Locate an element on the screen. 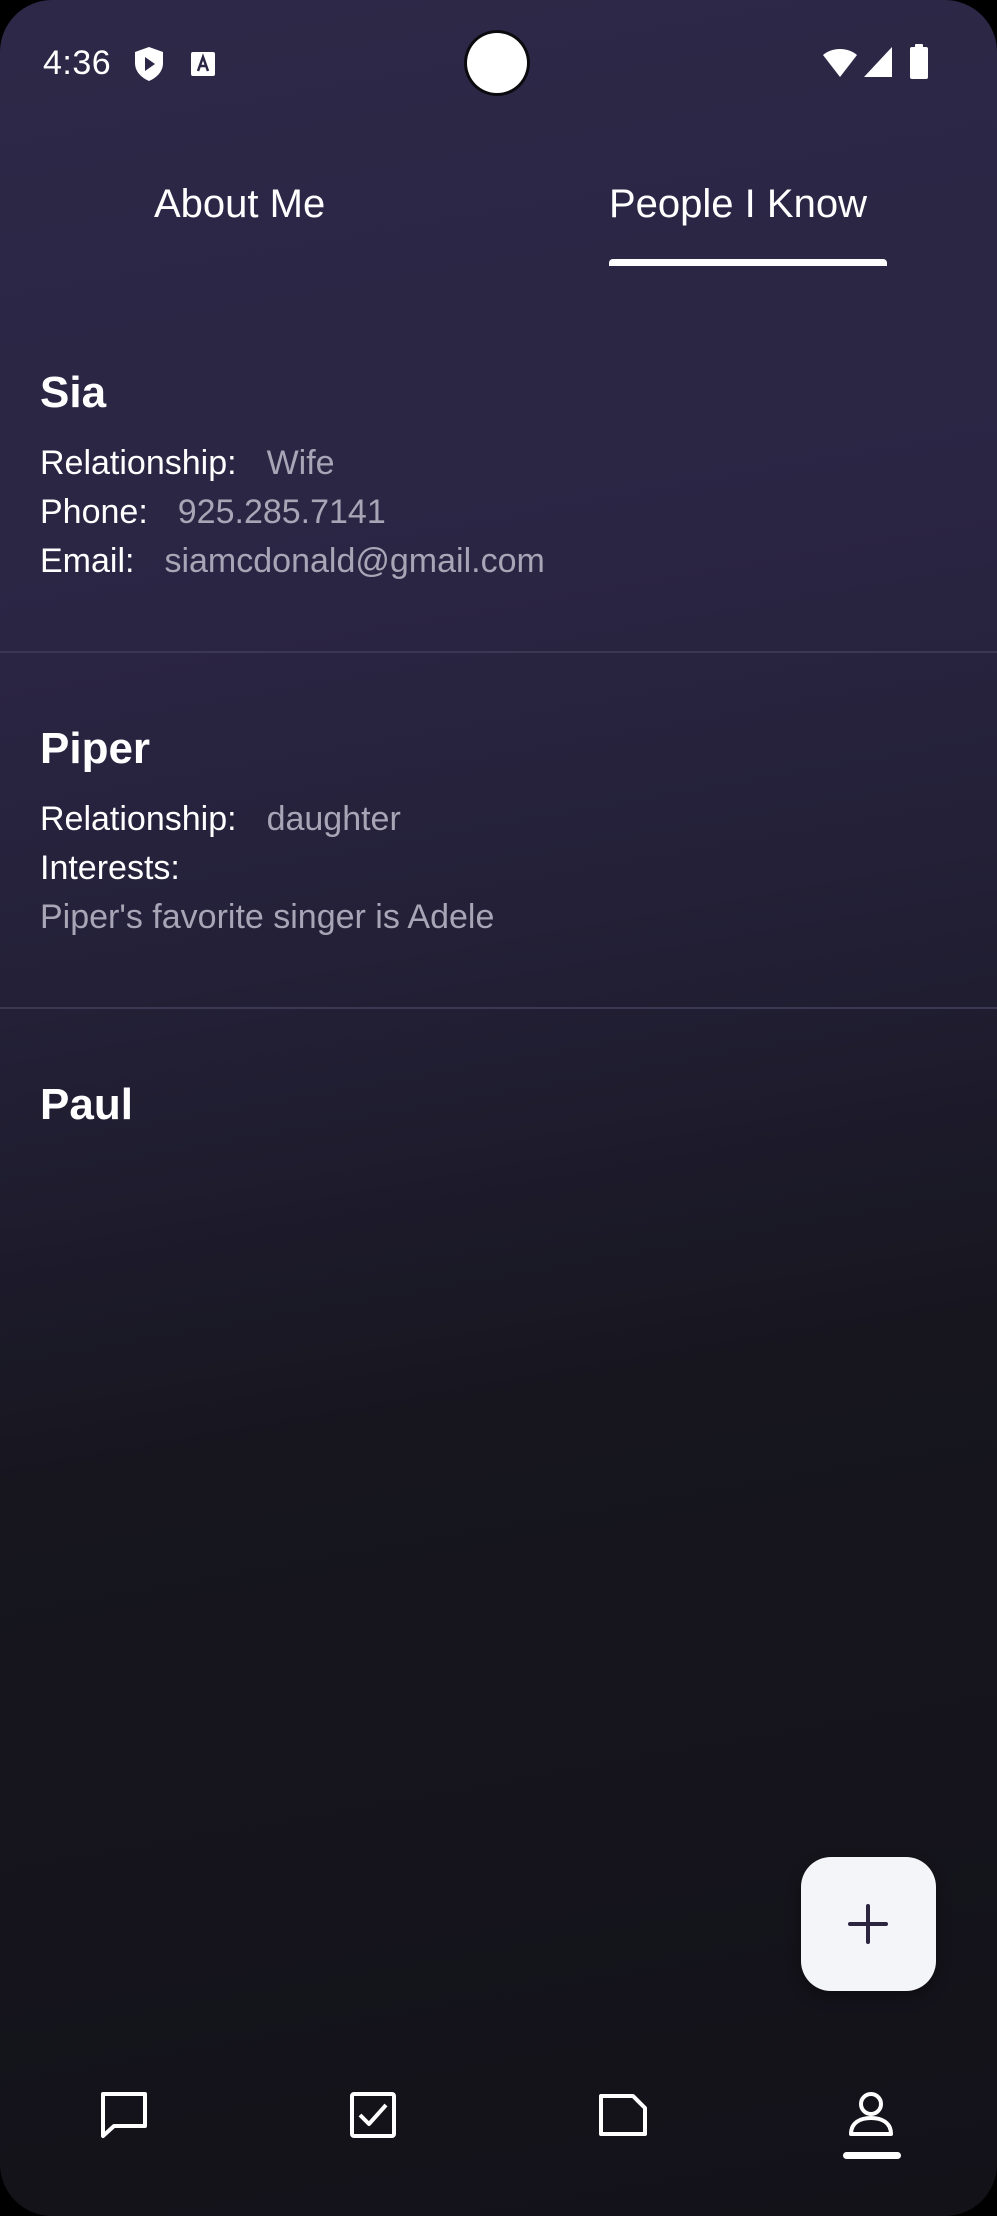 The image size is (997, 2216). email-row: Email: siamcdonald@gmail.com is located at coordinates (292, 561).